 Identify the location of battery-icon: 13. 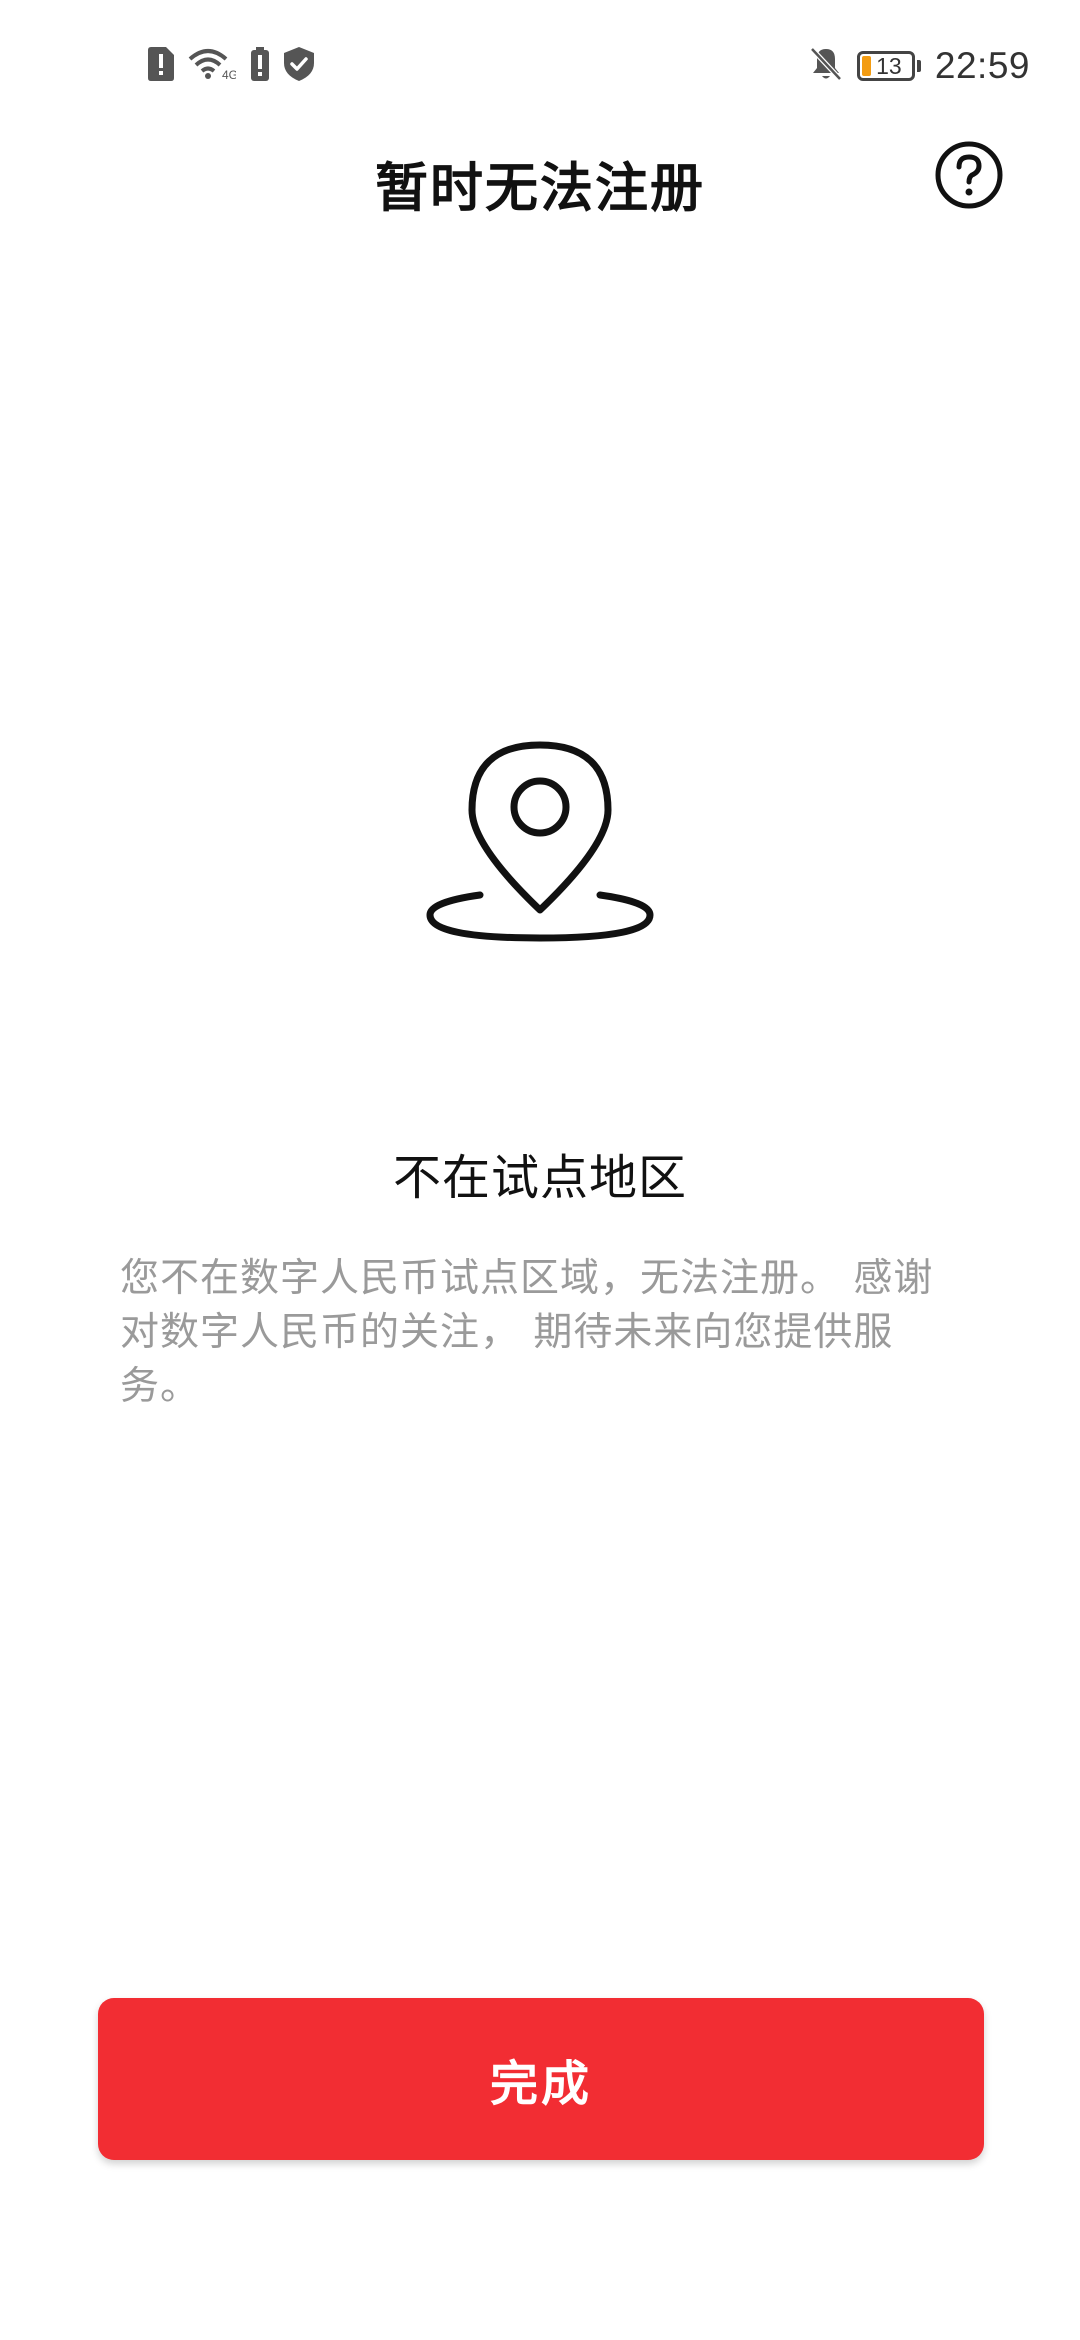
(888, 66).